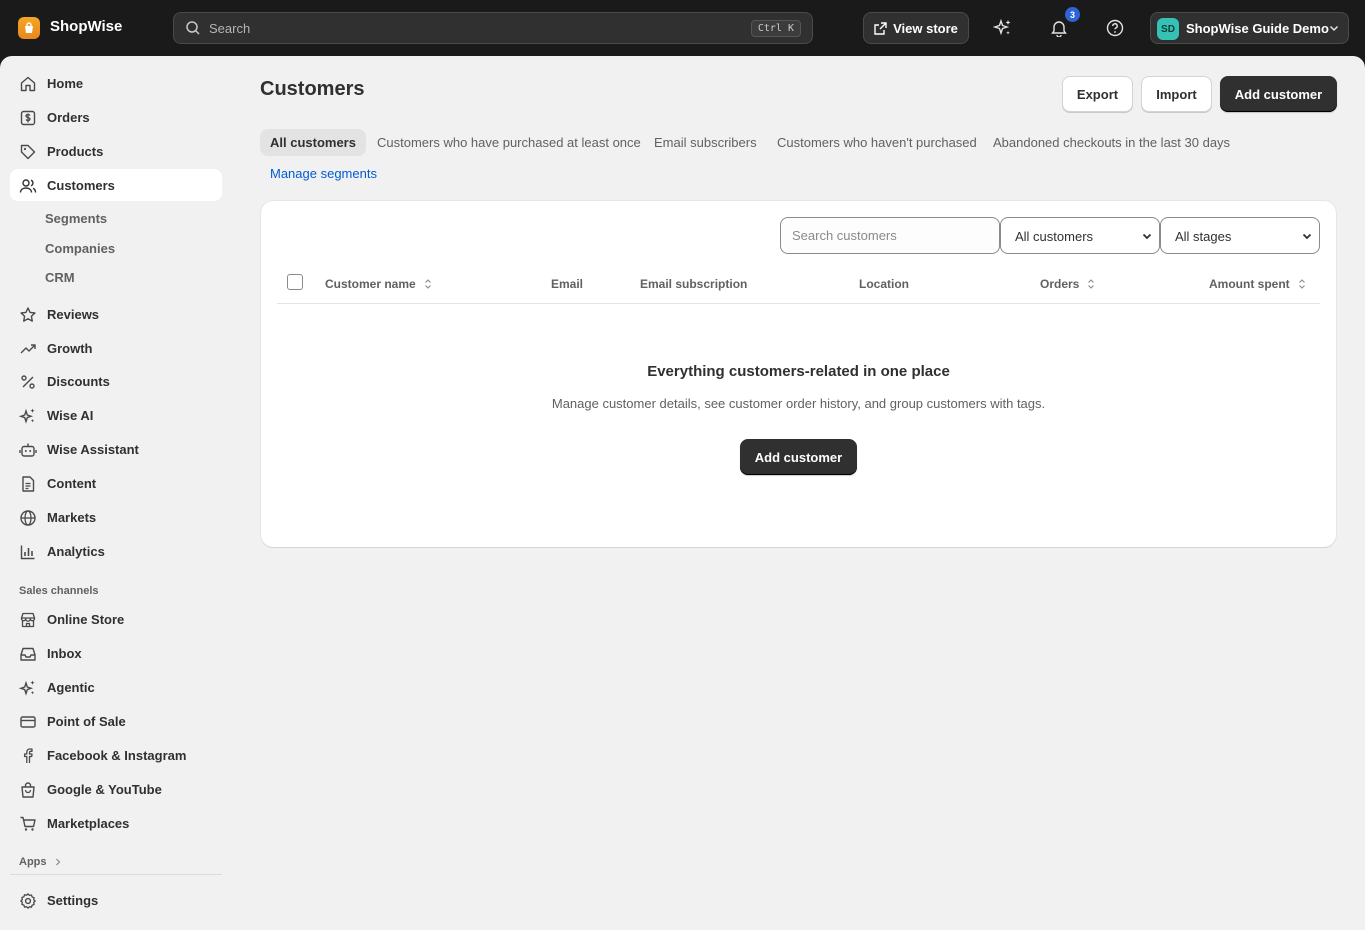  Describe the element at coordinates (116, 415) in the screenshot. I see `sidebar-item-wise-ai: Wise AI` at that location.